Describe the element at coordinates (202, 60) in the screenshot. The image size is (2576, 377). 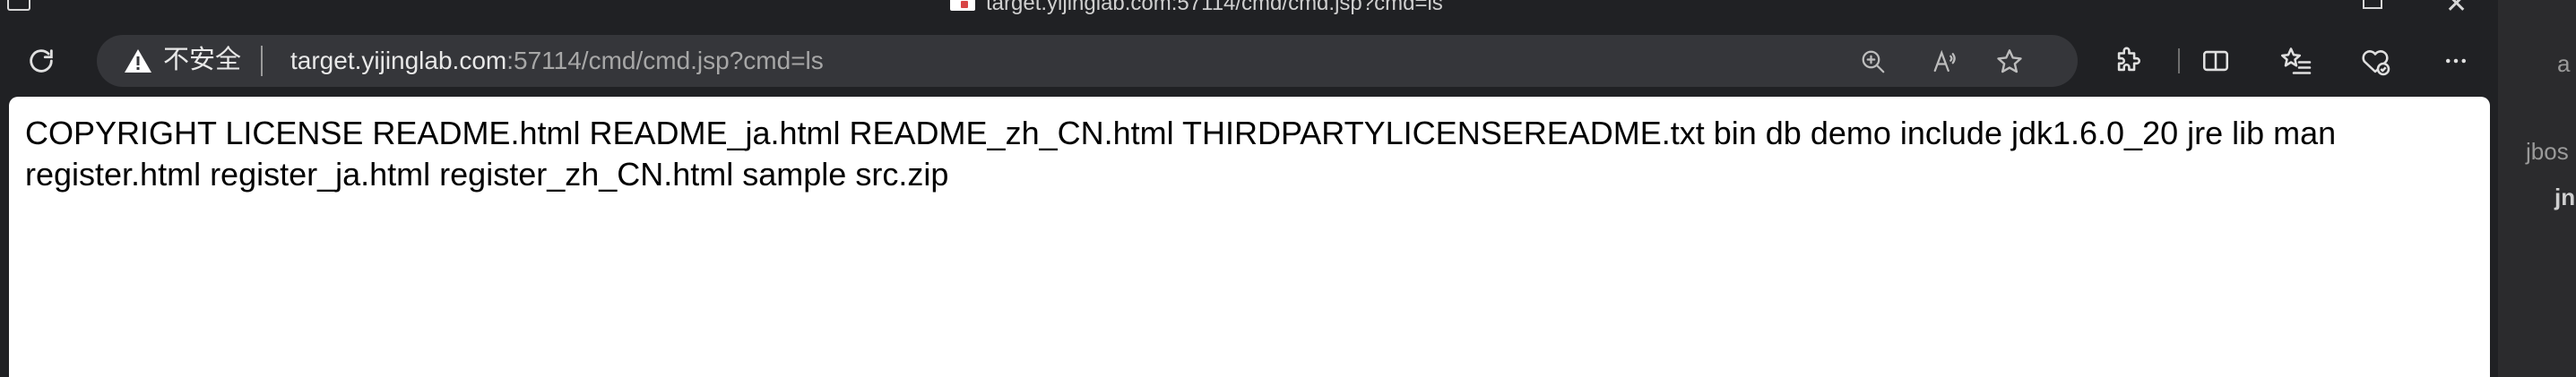
I see `security-label: 不安全` at that location.